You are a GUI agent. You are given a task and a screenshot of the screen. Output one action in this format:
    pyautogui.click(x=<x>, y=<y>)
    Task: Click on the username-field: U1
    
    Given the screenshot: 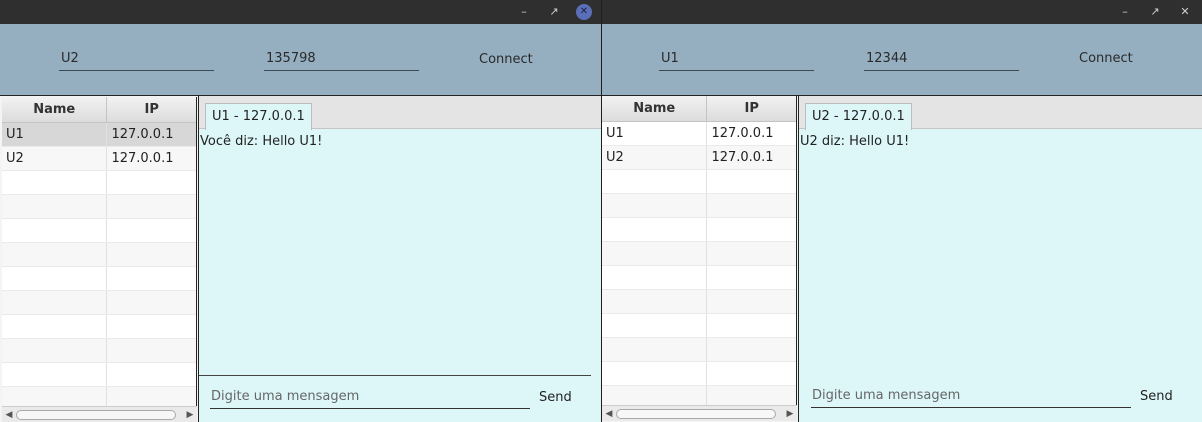 What is the action you would take?
    pyautogui.click(x=736, y=60)
    